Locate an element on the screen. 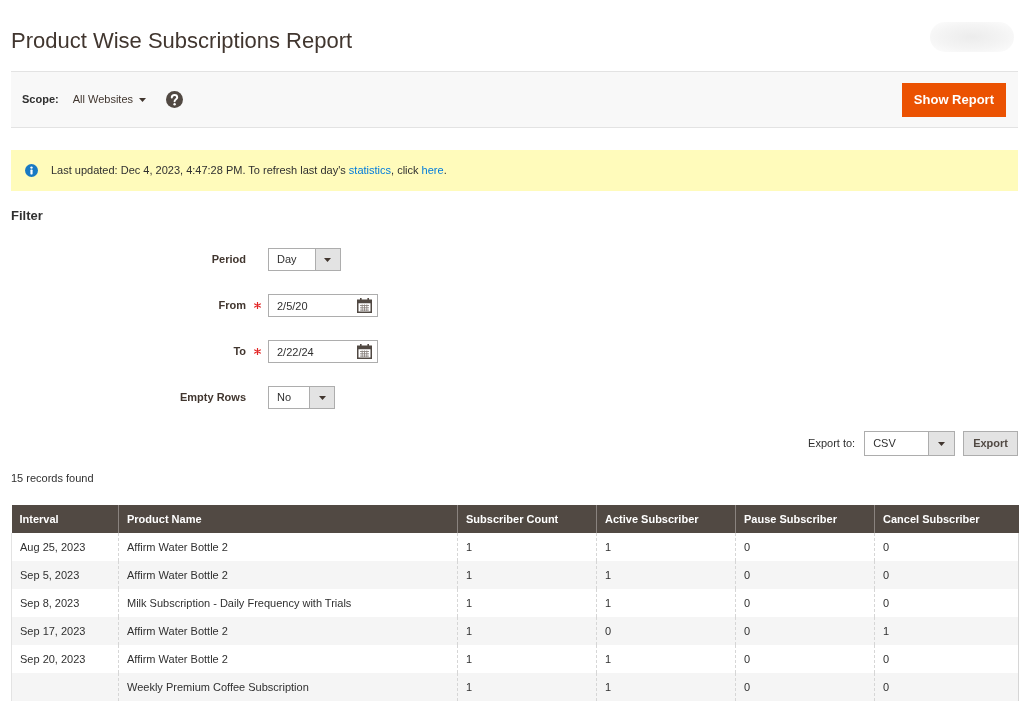 This screenshot has width=1024, height=704. column-header: Pause Subscriber is located at coordinates (805, 519).